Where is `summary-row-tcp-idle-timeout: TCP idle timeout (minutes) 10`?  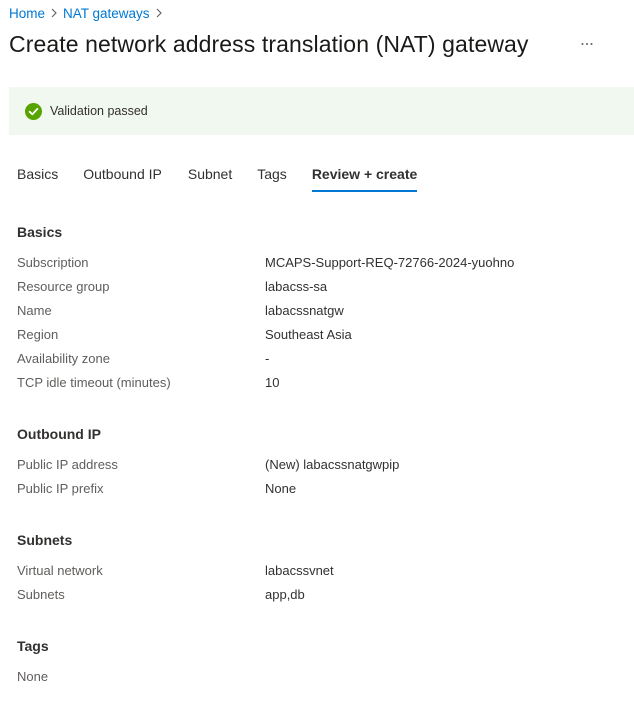
summary-row-tcp-idle-timeout: TCP idle timeout (minutes) 10 is located at coordinates (148, 384).